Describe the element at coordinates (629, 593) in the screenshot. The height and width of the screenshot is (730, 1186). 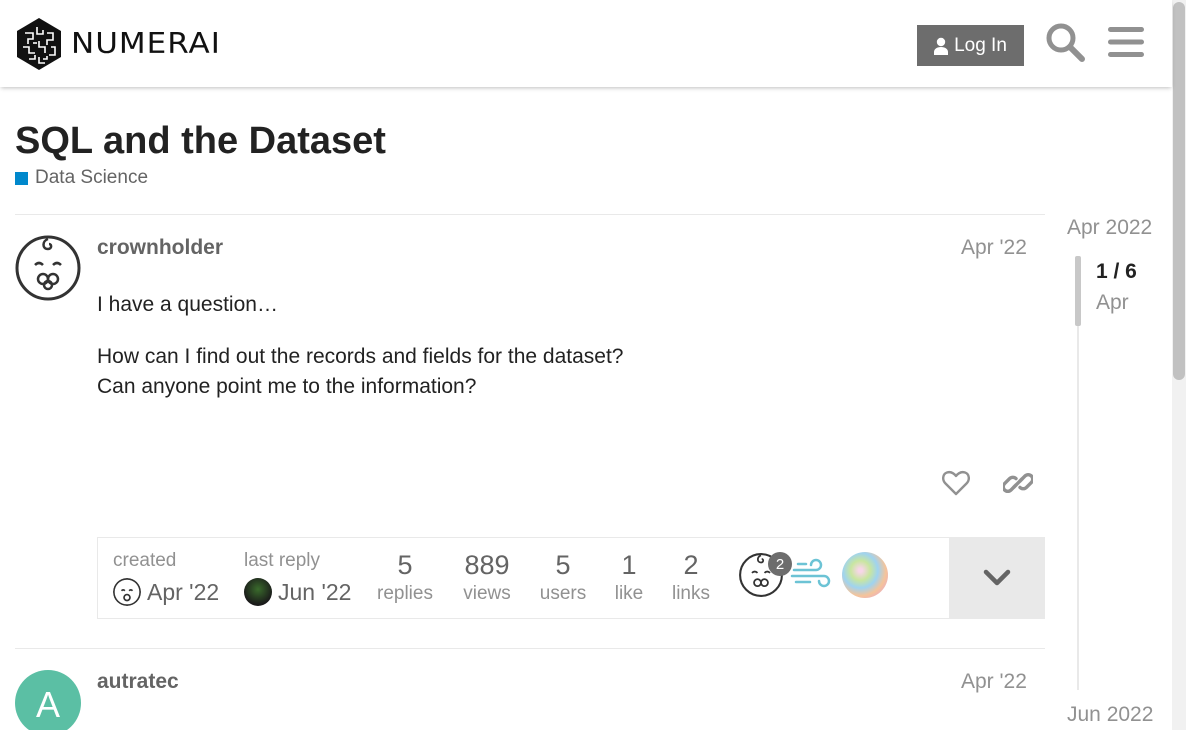
I see `stat-label: like` at that location.